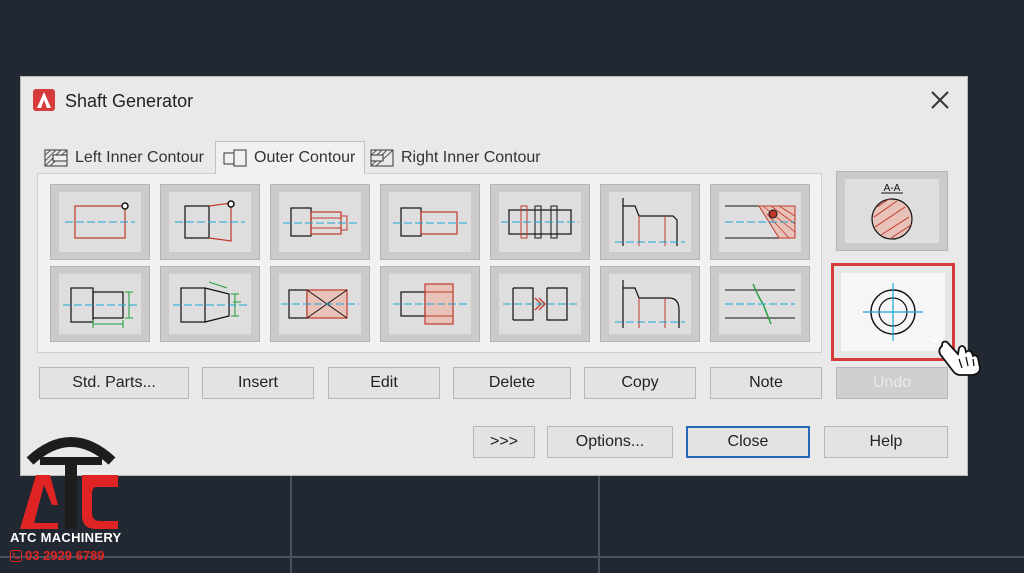  I want to click on polygon-icon, so click(320, 222).